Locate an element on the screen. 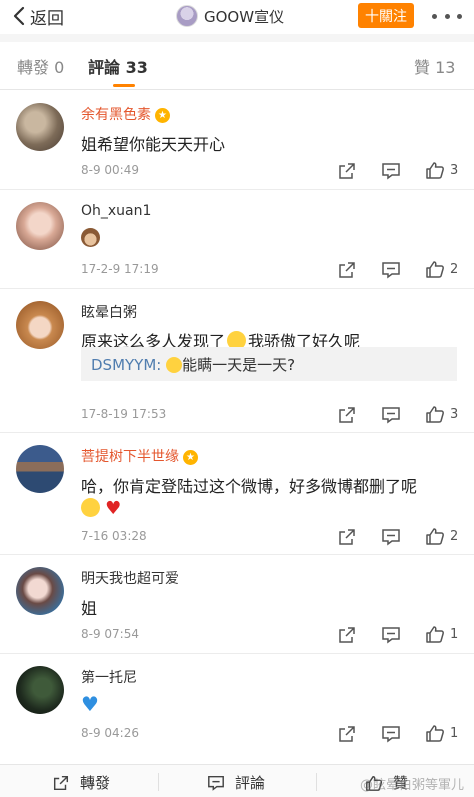 The width and height of the screenshot is (474, 797). comment-text: ♥ is located at coordinates (90, 704).